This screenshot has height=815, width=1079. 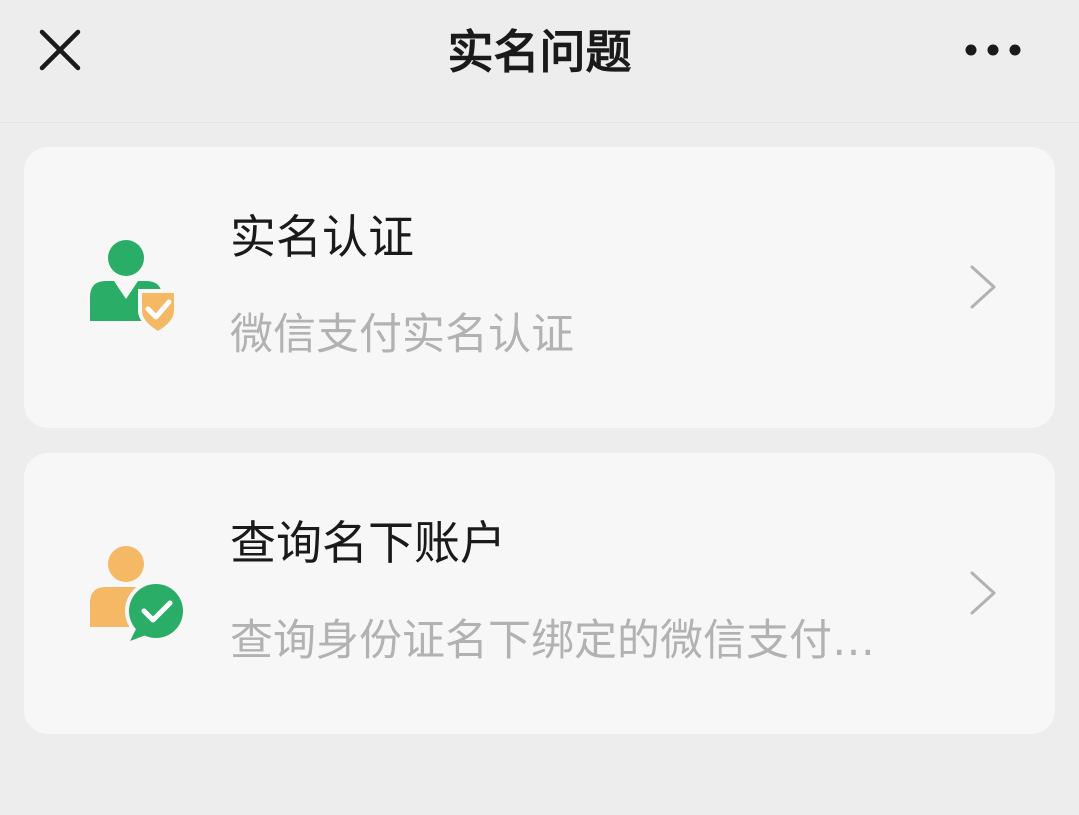 I want to click on item-title: 实名认证, so click(x=322, y=237).